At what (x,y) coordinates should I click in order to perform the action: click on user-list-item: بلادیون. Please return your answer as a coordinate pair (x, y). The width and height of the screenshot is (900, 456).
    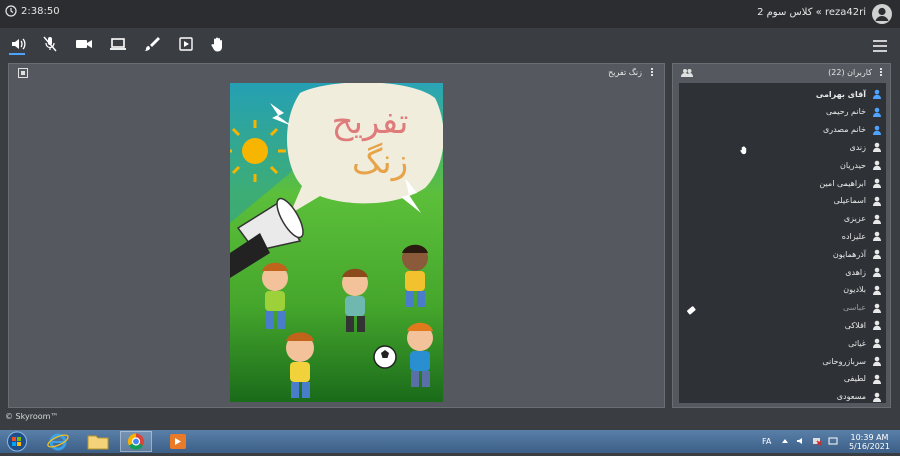
    Looking at the image, I should click on (862, 290).